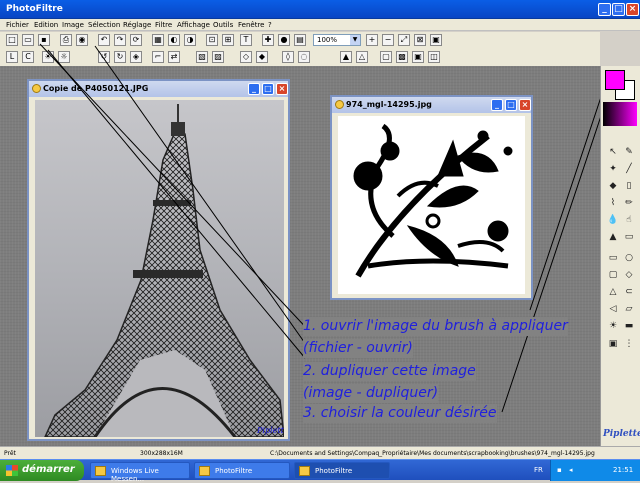  Describe the element at coordinates (629, 152) in the screenshot. I see `eyedropper-icon: ✎` at that location.